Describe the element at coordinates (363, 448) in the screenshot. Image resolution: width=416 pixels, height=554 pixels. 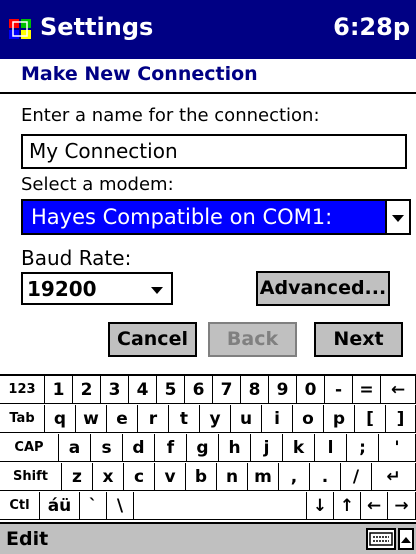
I see `keyboard-key: ;` at that location.